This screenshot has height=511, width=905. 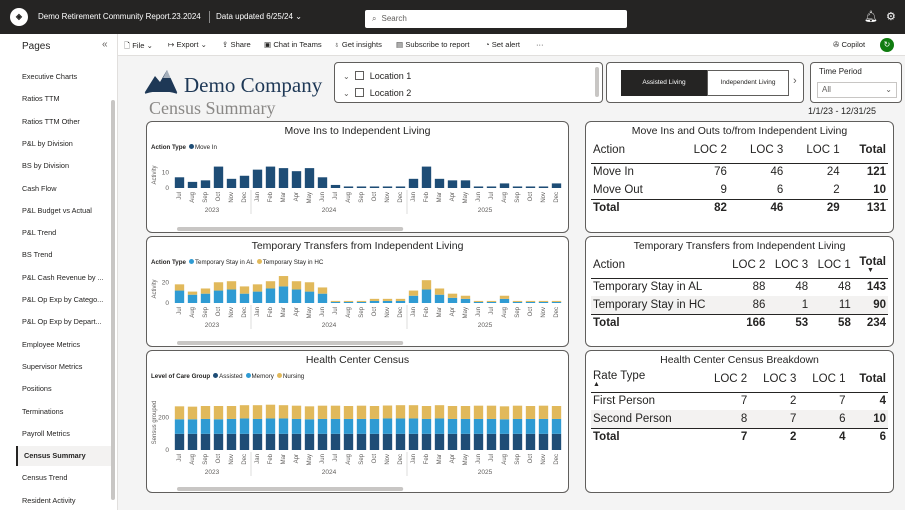 I want to click on data-updated-label: Data updated 6/25/24, so click(x=254, y=16).